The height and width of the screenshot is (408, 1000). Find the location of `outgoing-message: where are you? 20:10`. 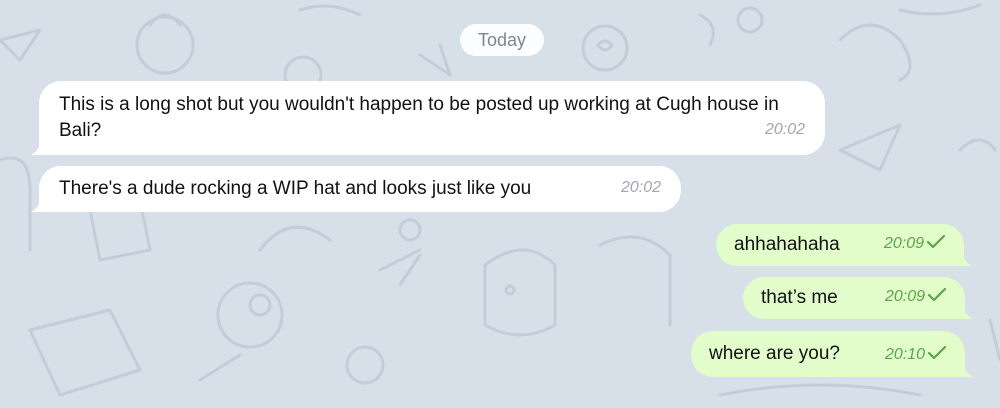

outgoing-message: where are you? 20:10 is located at coordinates (832, 354).